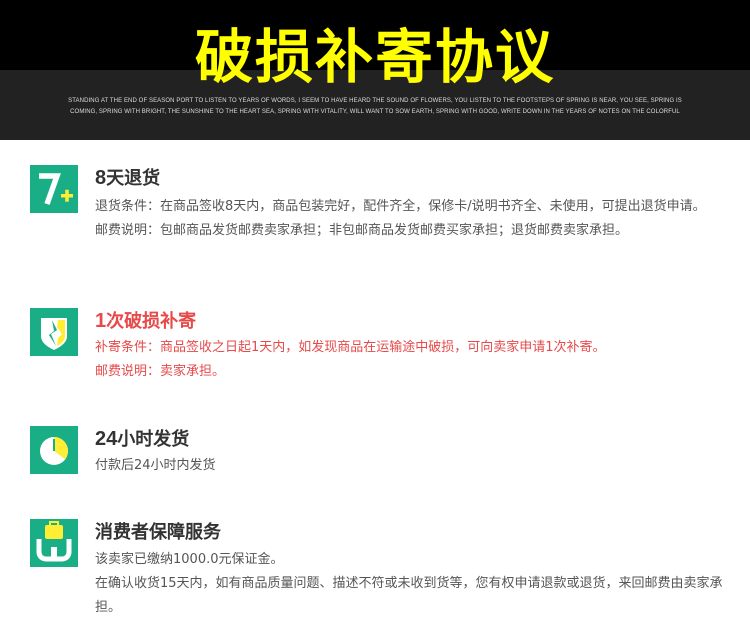 Image resolution: width=750 pixels, height=639 pixels. What do you see at coordinates (133, 178) in the screenshot?
I see `section-title-text: 天退货` at bounding box center [133, 178].